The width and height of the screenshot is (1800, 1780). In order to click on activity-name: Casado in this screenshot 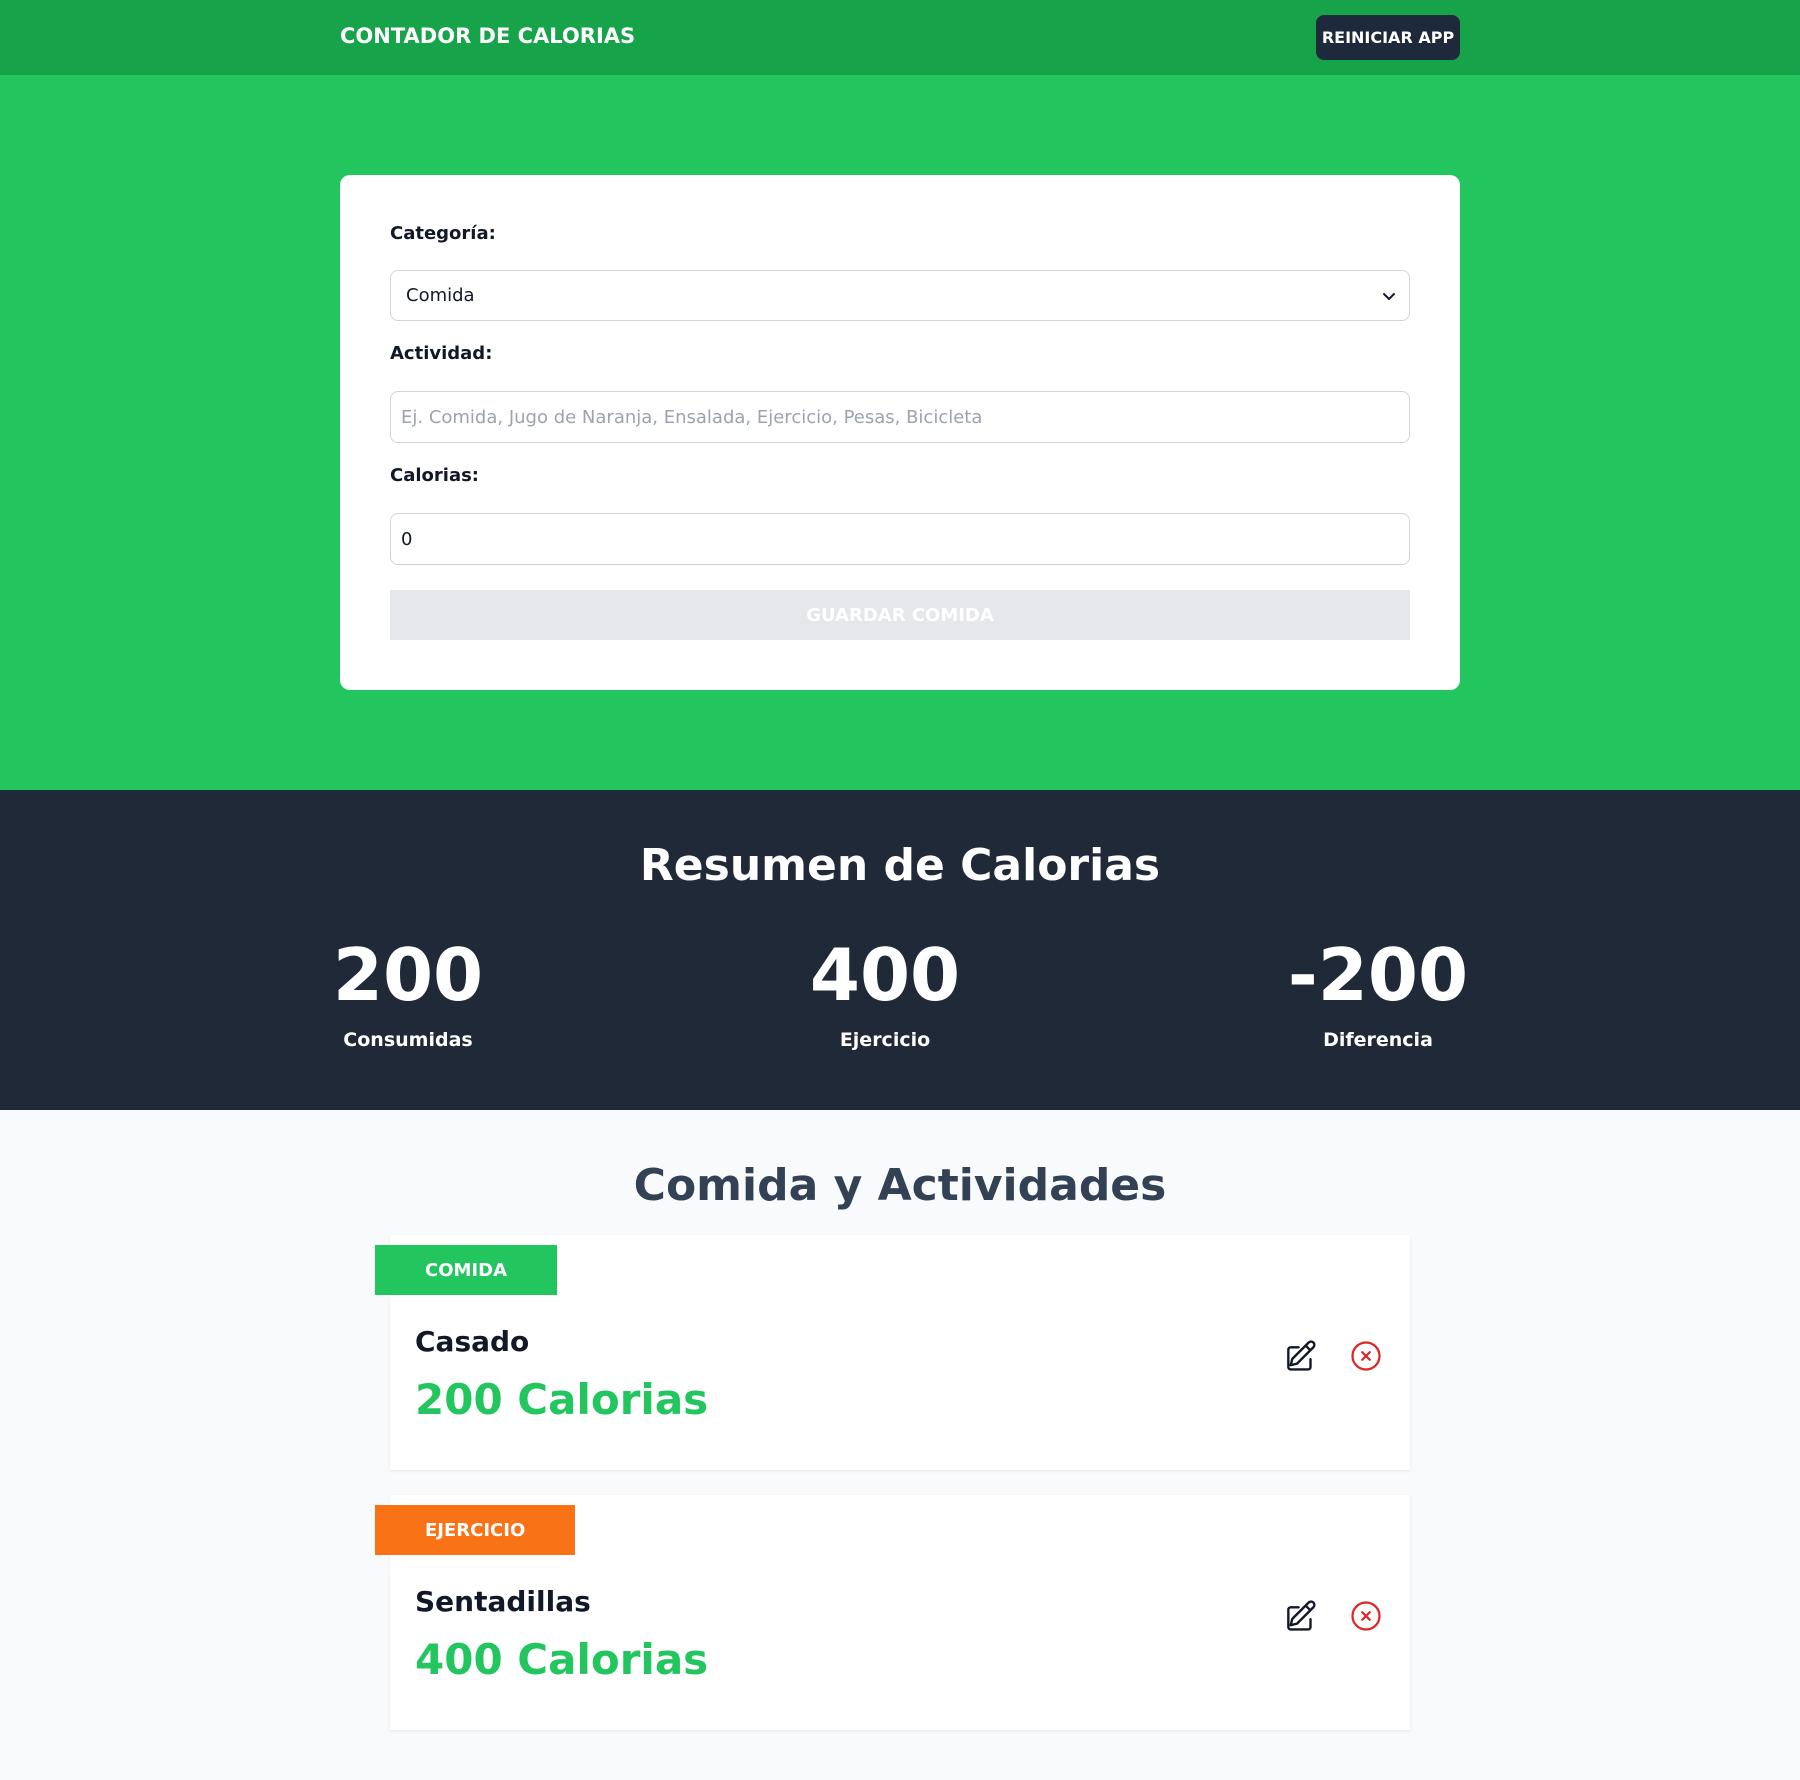, I will do `click(472, 1341)`.